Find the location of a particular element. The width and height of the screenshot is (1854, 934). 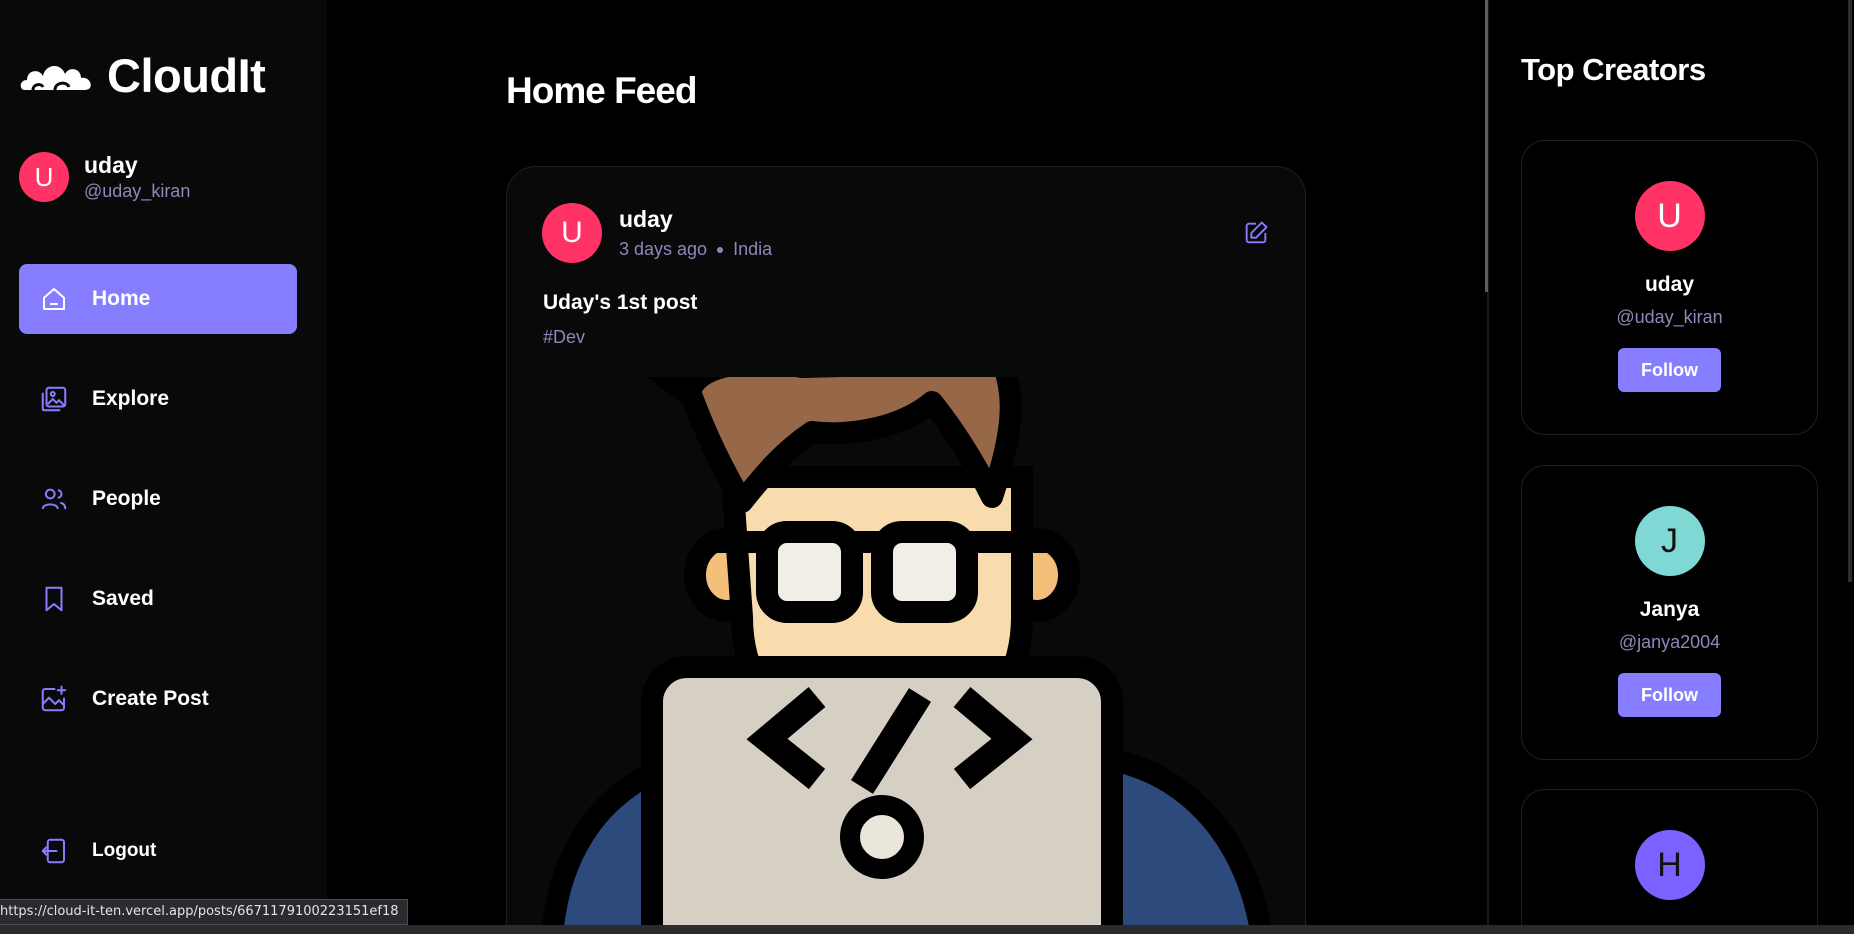

add-image-icon is located at coordinates (54, 698).